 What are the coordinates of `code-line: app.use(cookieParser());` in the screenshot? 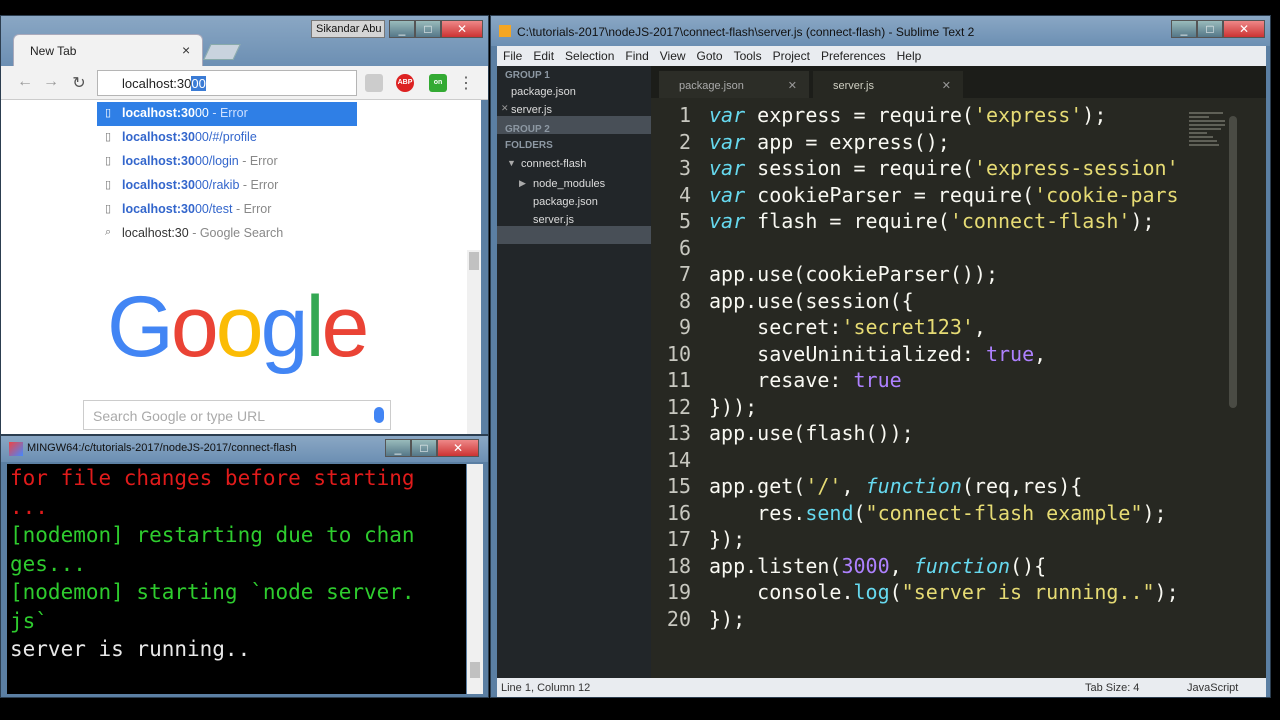 It's located at (979, 274).